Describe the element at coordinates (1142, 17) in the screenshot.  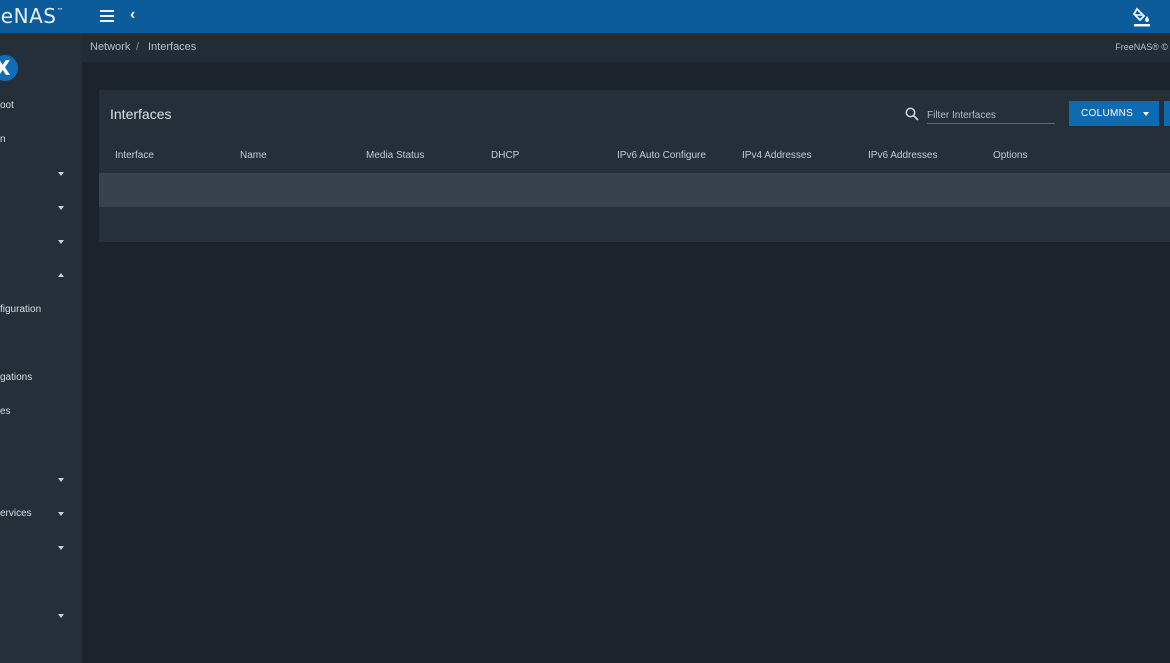
I see `paint-bucket-icon` at that location.